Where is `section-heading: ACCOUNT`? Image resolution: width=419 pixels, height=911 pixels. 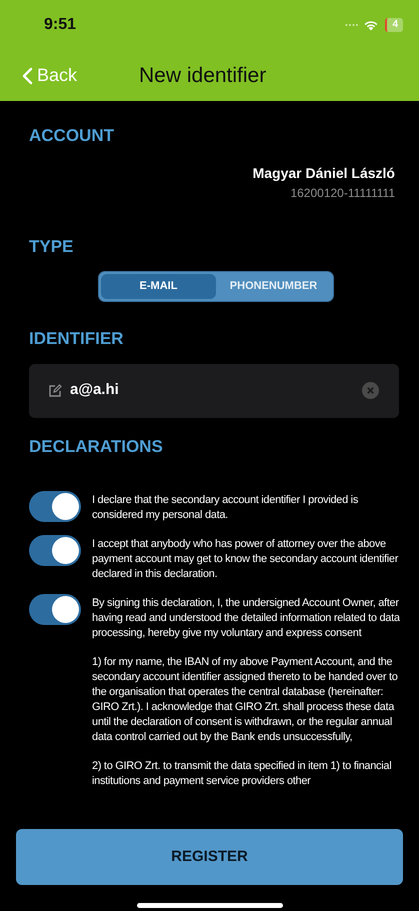
section-heading: ACCOUNT is located at coordinates (72, 136).